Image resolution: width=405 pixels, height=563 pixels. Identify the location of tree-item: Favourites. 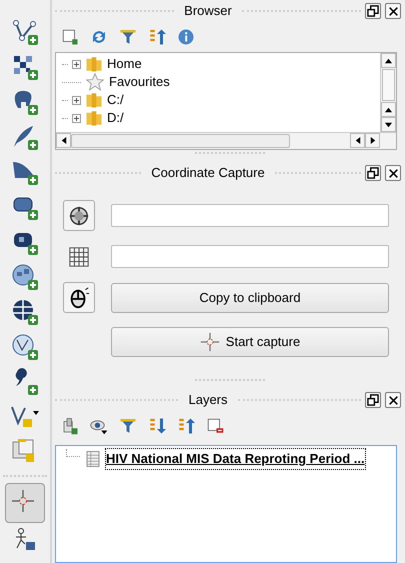
(139, 82).